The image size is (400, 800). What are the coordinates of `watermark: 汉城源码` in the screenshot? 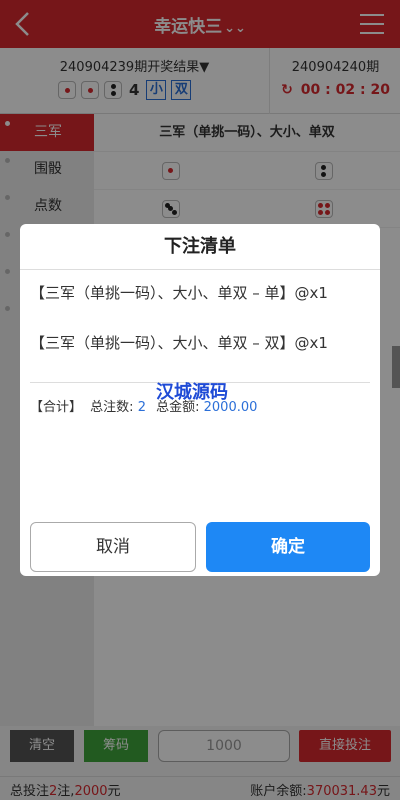 It's located at (192, 392).